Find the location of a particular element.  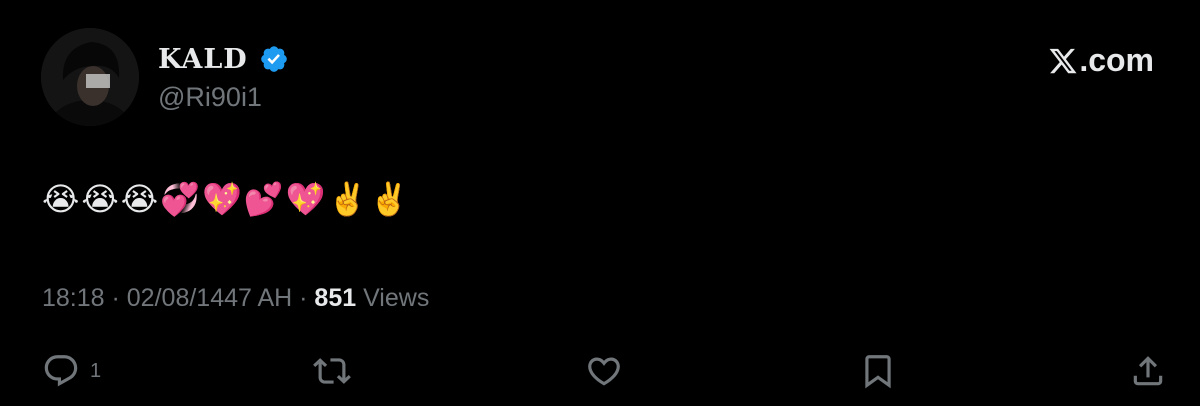

heart-icon is located at coordinates (604, 371).